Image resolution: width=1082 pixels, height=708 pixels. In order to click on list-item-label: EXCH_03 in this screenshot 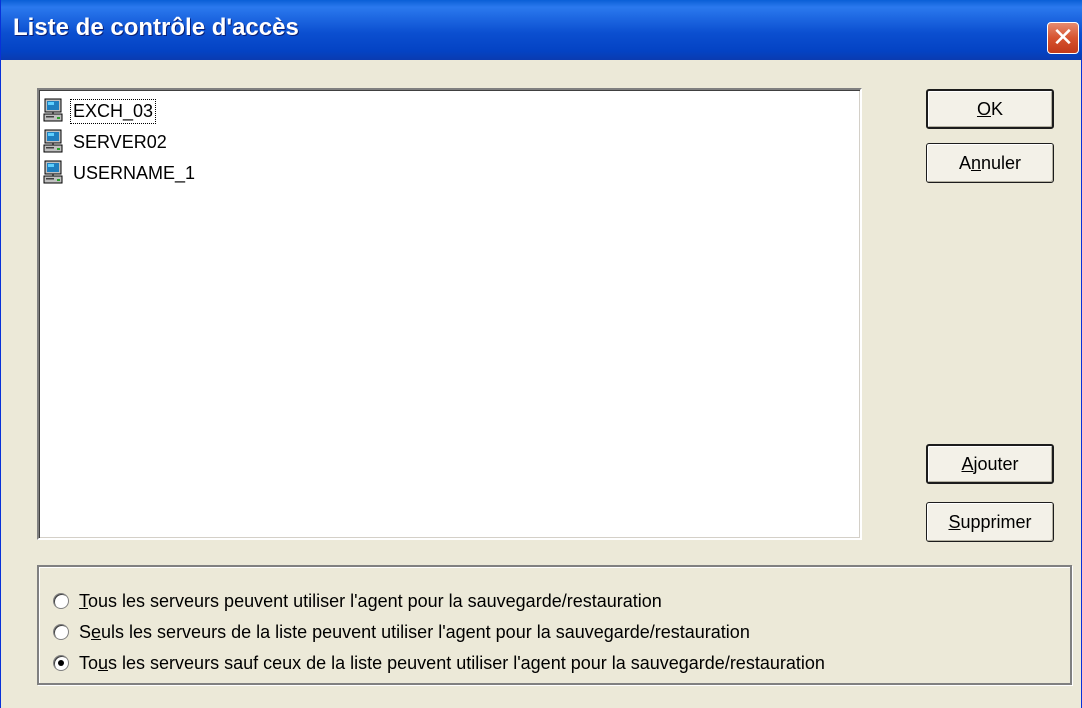, I will do `click(113, 111)`.